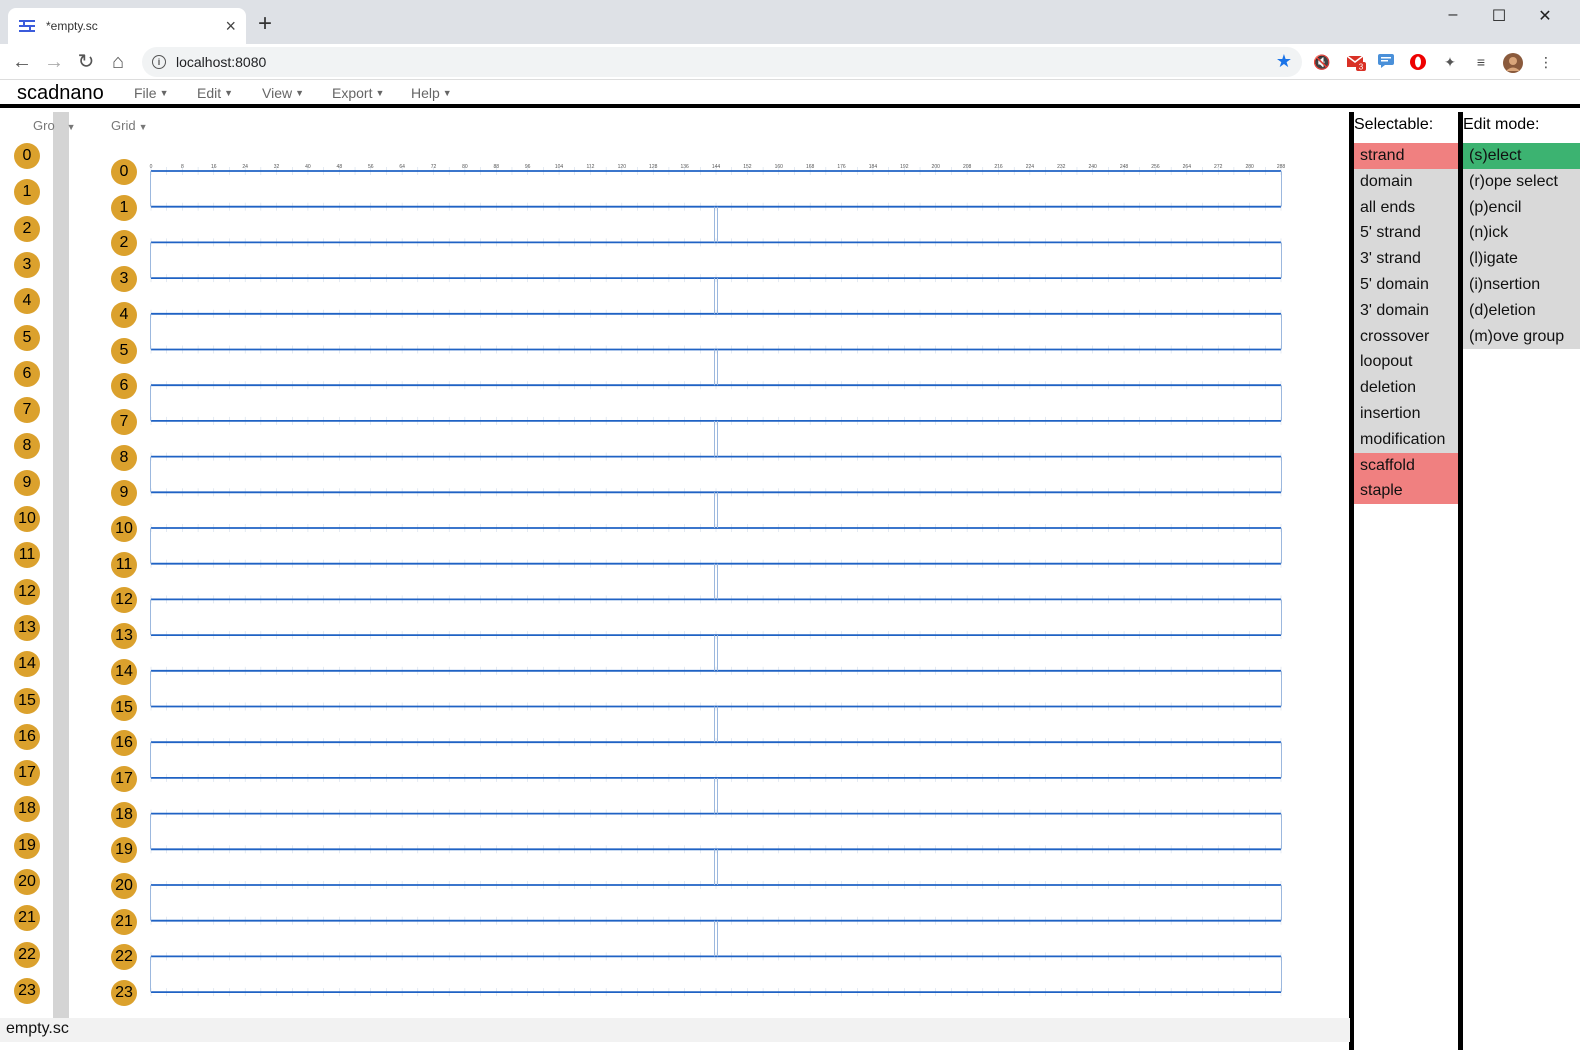  I want to click on status-filename: empty.sc, so click(37, 1028).